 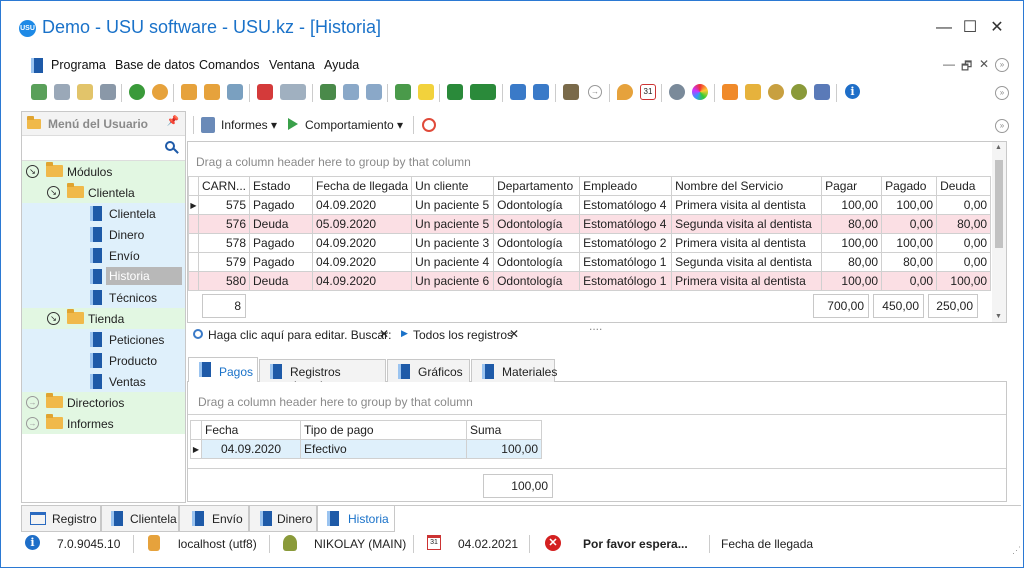 What do you see at coordinates (677, 92) in the screenshot?
I see `settings-icon` at bounding box center [677, 92].